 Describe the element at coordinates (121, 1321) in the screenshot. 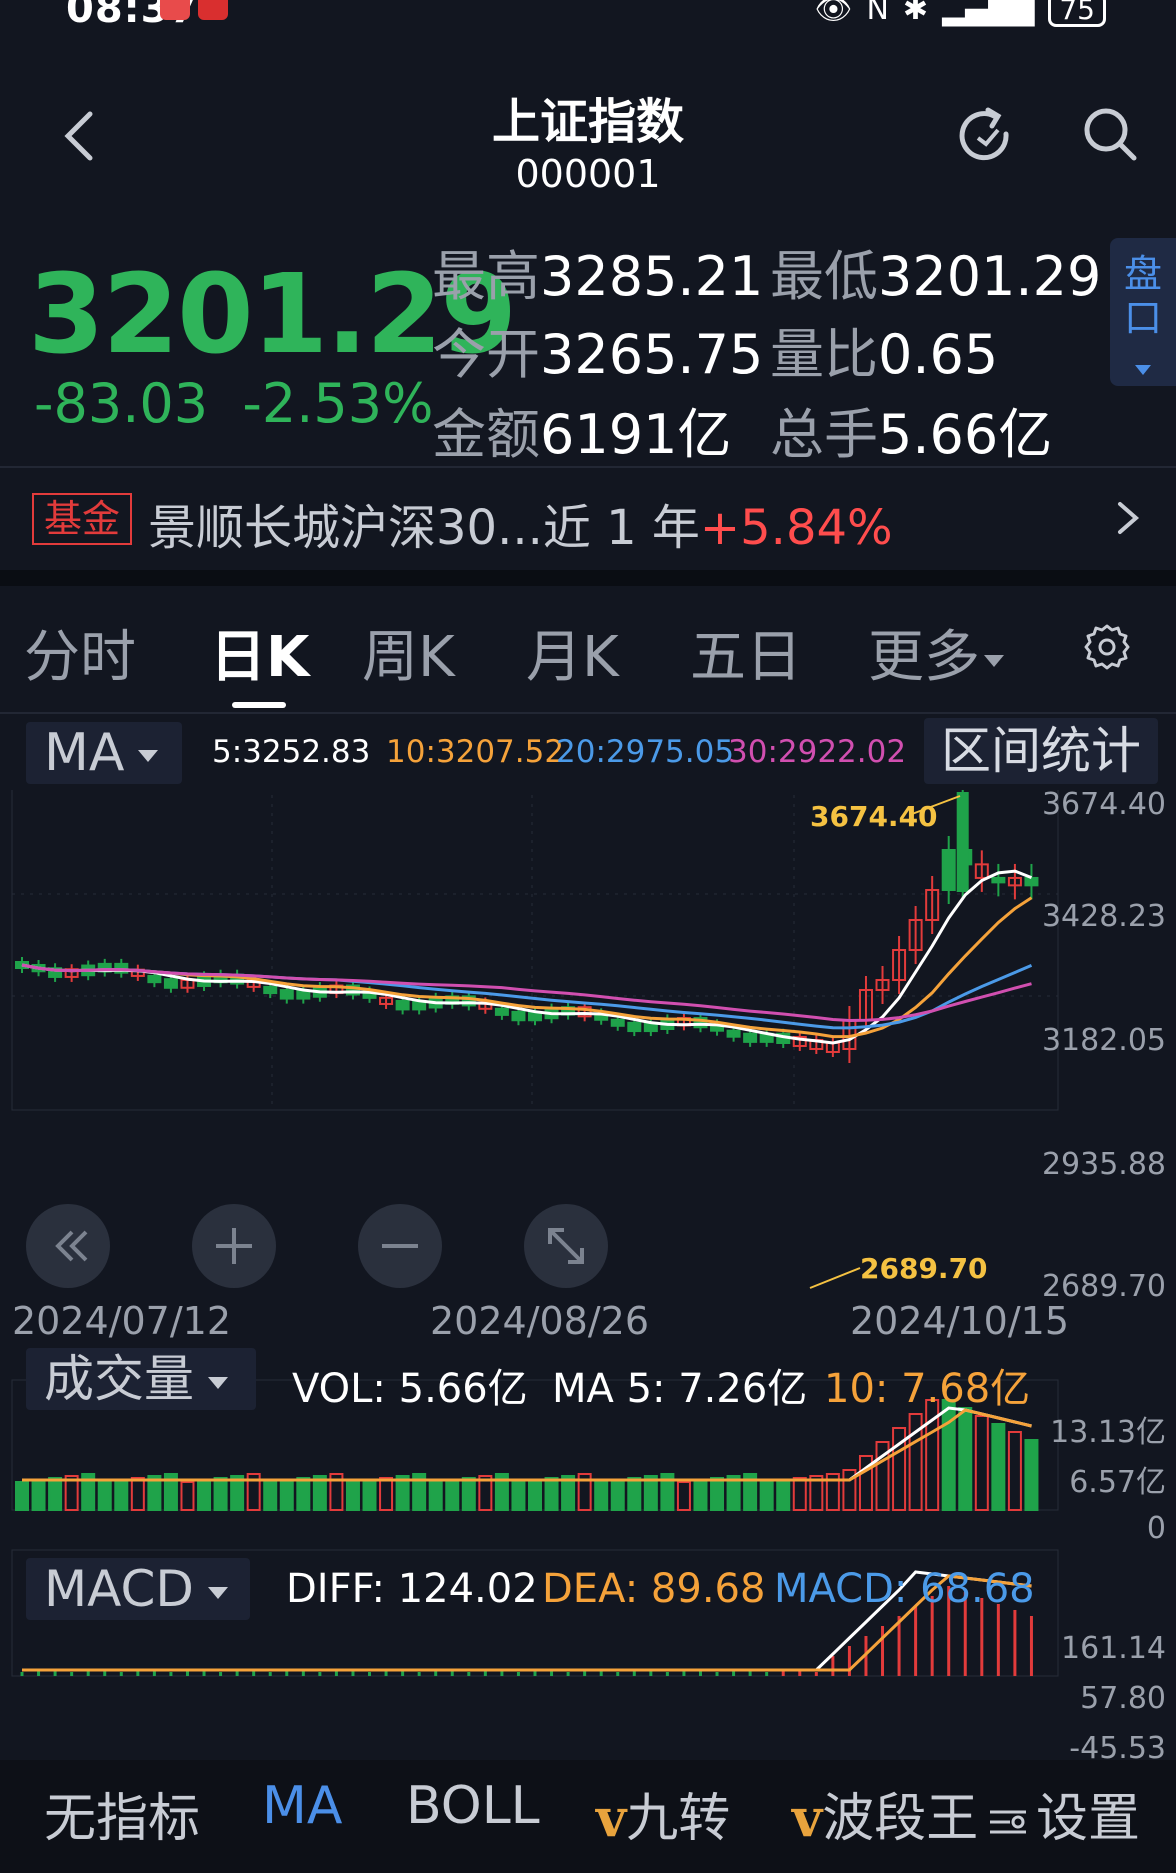

I see `date-axis-label: 2024/07/12` at that location.